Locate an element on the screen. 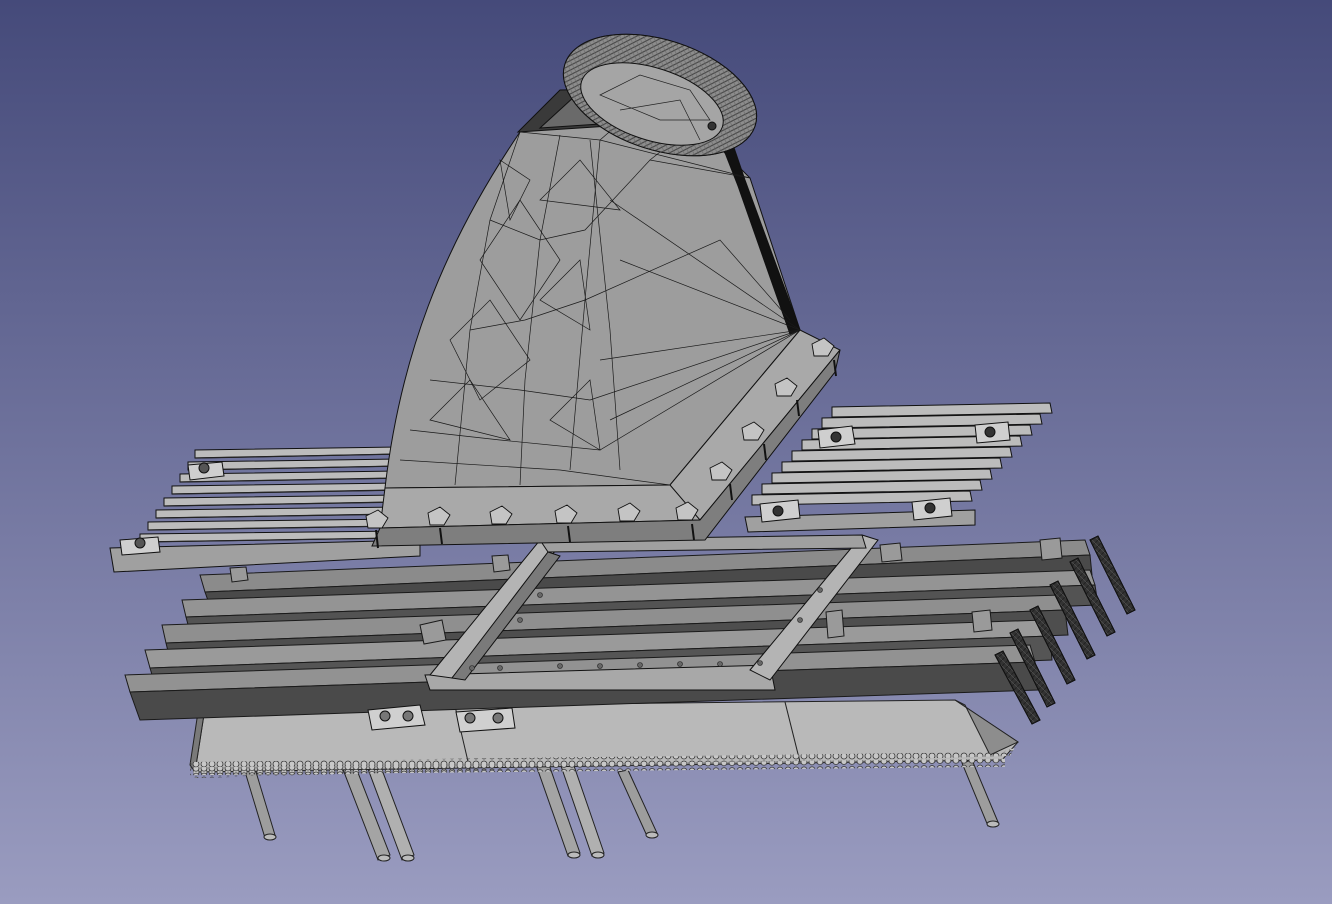 The width and height of the screenshot is (1332, 904). clamp-left is located at coordinates (396, 717).